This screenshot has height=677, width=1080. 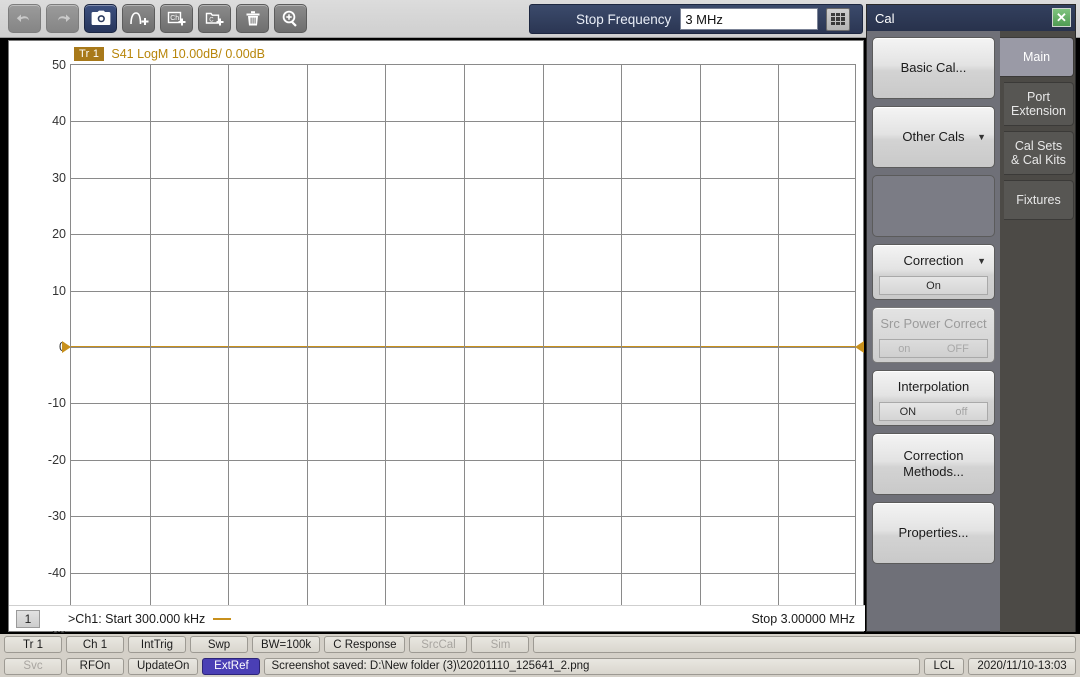 I want to click on correction-button-state-label: On, so click(x=933, y=285).